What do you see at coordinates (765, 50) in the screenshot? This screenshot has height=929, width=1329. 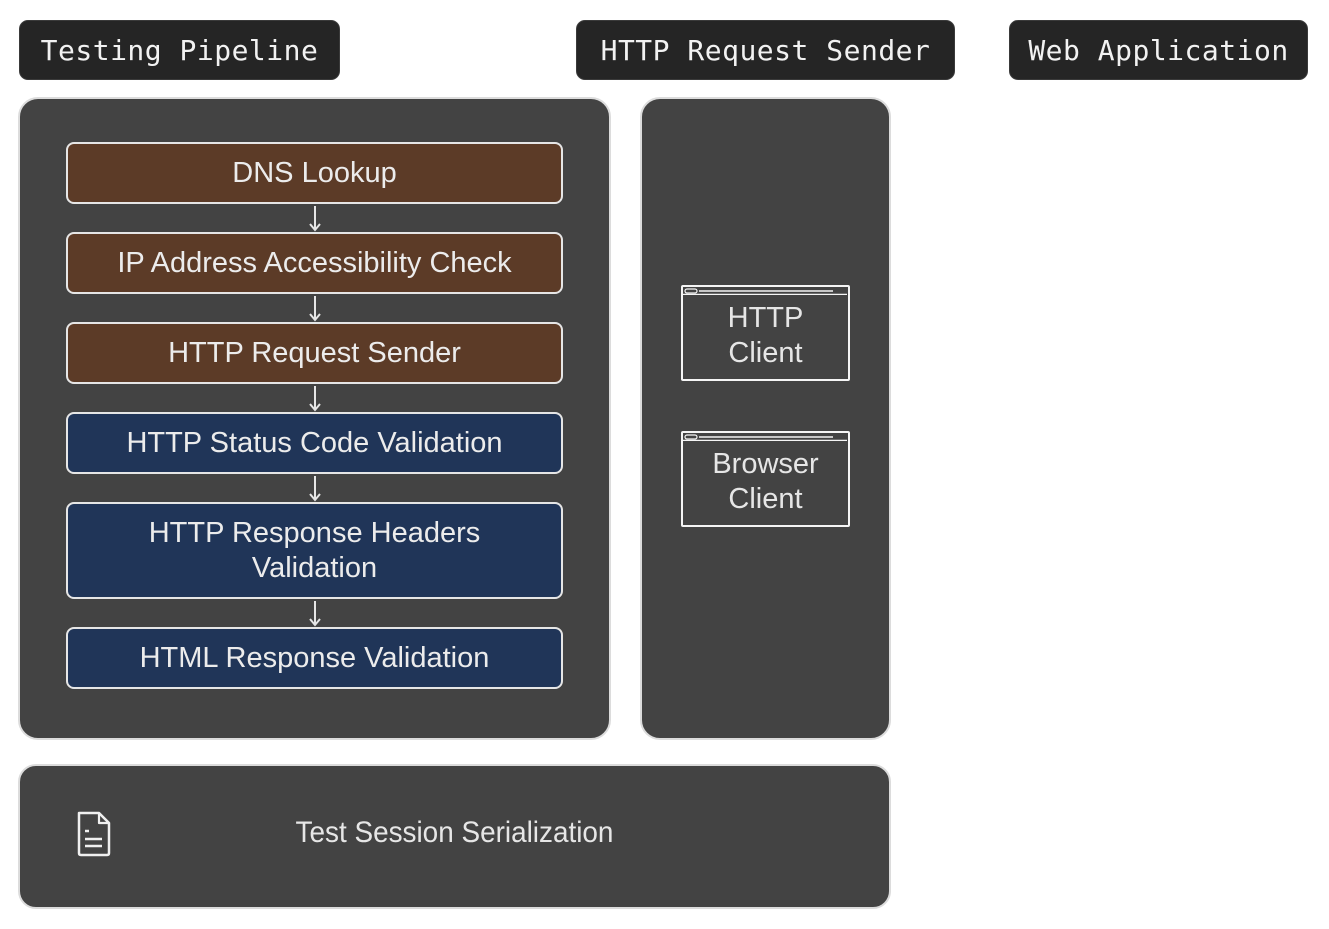 I see `lane-label-http-request-sender: HTTP Request Sender` at bounding box center [765, 50].